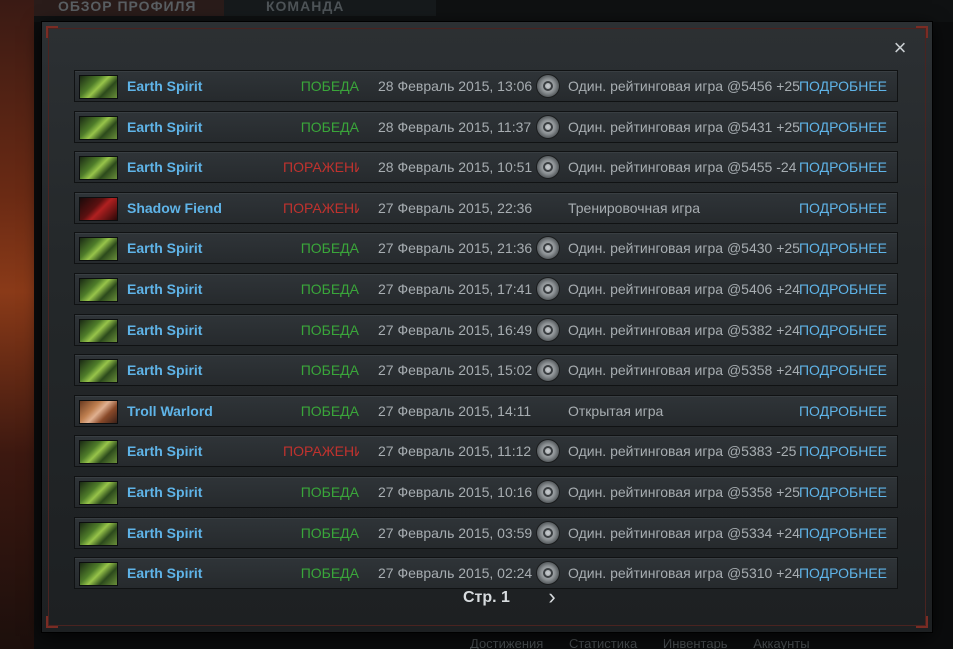 The width and height of the screenshot is (953, 649). I want to click on game-mode: Один. рейтинговая игра @5431 +25, so click(684, 126).